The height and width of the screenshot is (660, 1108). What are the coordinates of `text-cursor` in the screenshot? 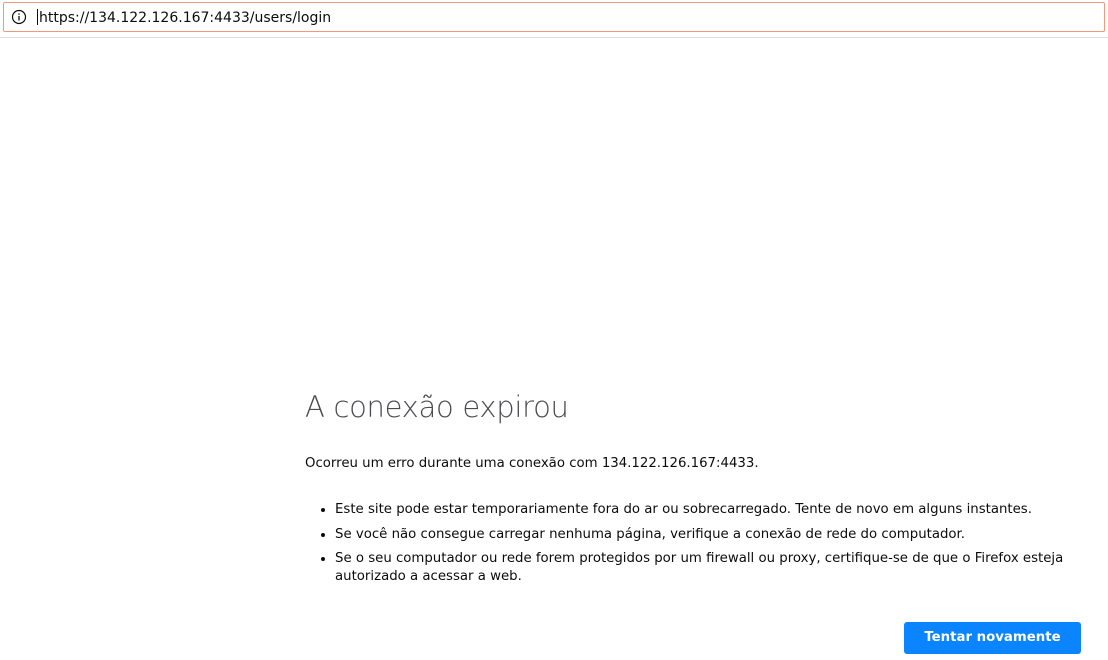 It's located at (37, 17).